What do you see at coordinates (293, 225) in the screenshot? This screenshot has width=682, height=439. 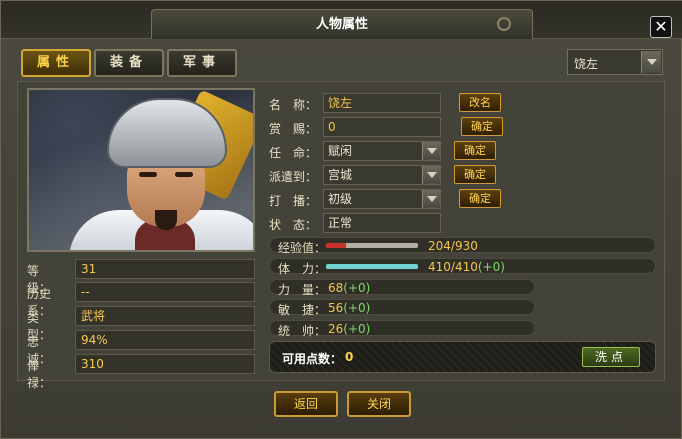 I see `field-label: 状 态：` at bounding box center [293, 225].